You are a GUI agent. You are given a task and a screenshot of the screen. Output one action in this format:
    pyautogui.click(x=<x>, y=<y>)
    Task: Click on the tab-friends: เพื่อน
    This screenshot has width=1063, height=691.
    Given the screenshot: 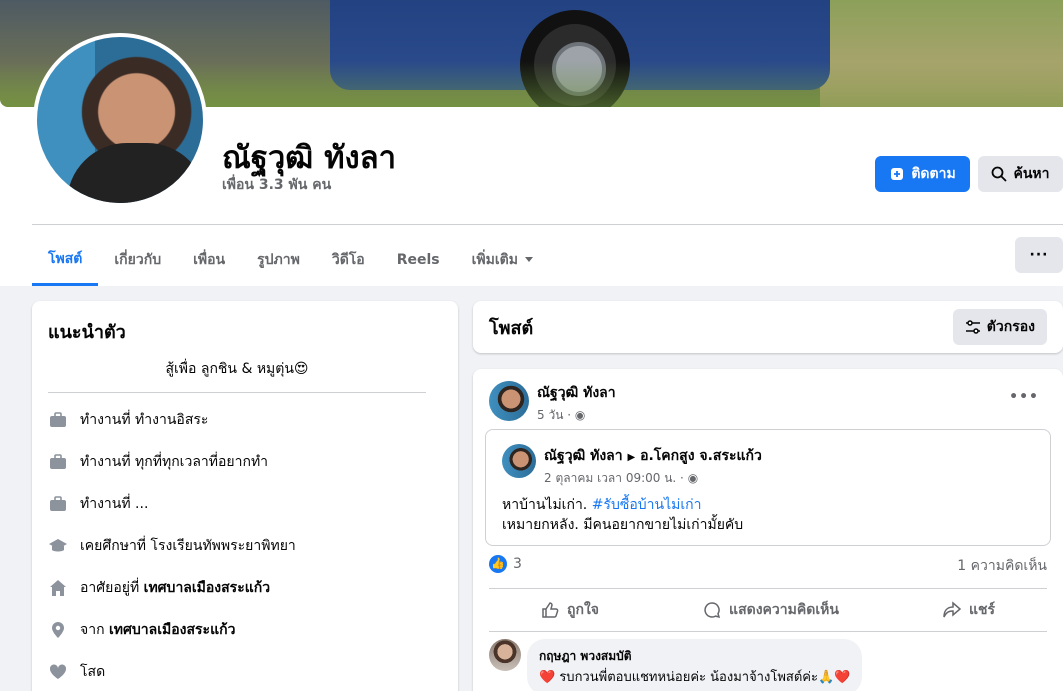 What is the action you would take?
    pyautogui.click(x=209, y=260)
    